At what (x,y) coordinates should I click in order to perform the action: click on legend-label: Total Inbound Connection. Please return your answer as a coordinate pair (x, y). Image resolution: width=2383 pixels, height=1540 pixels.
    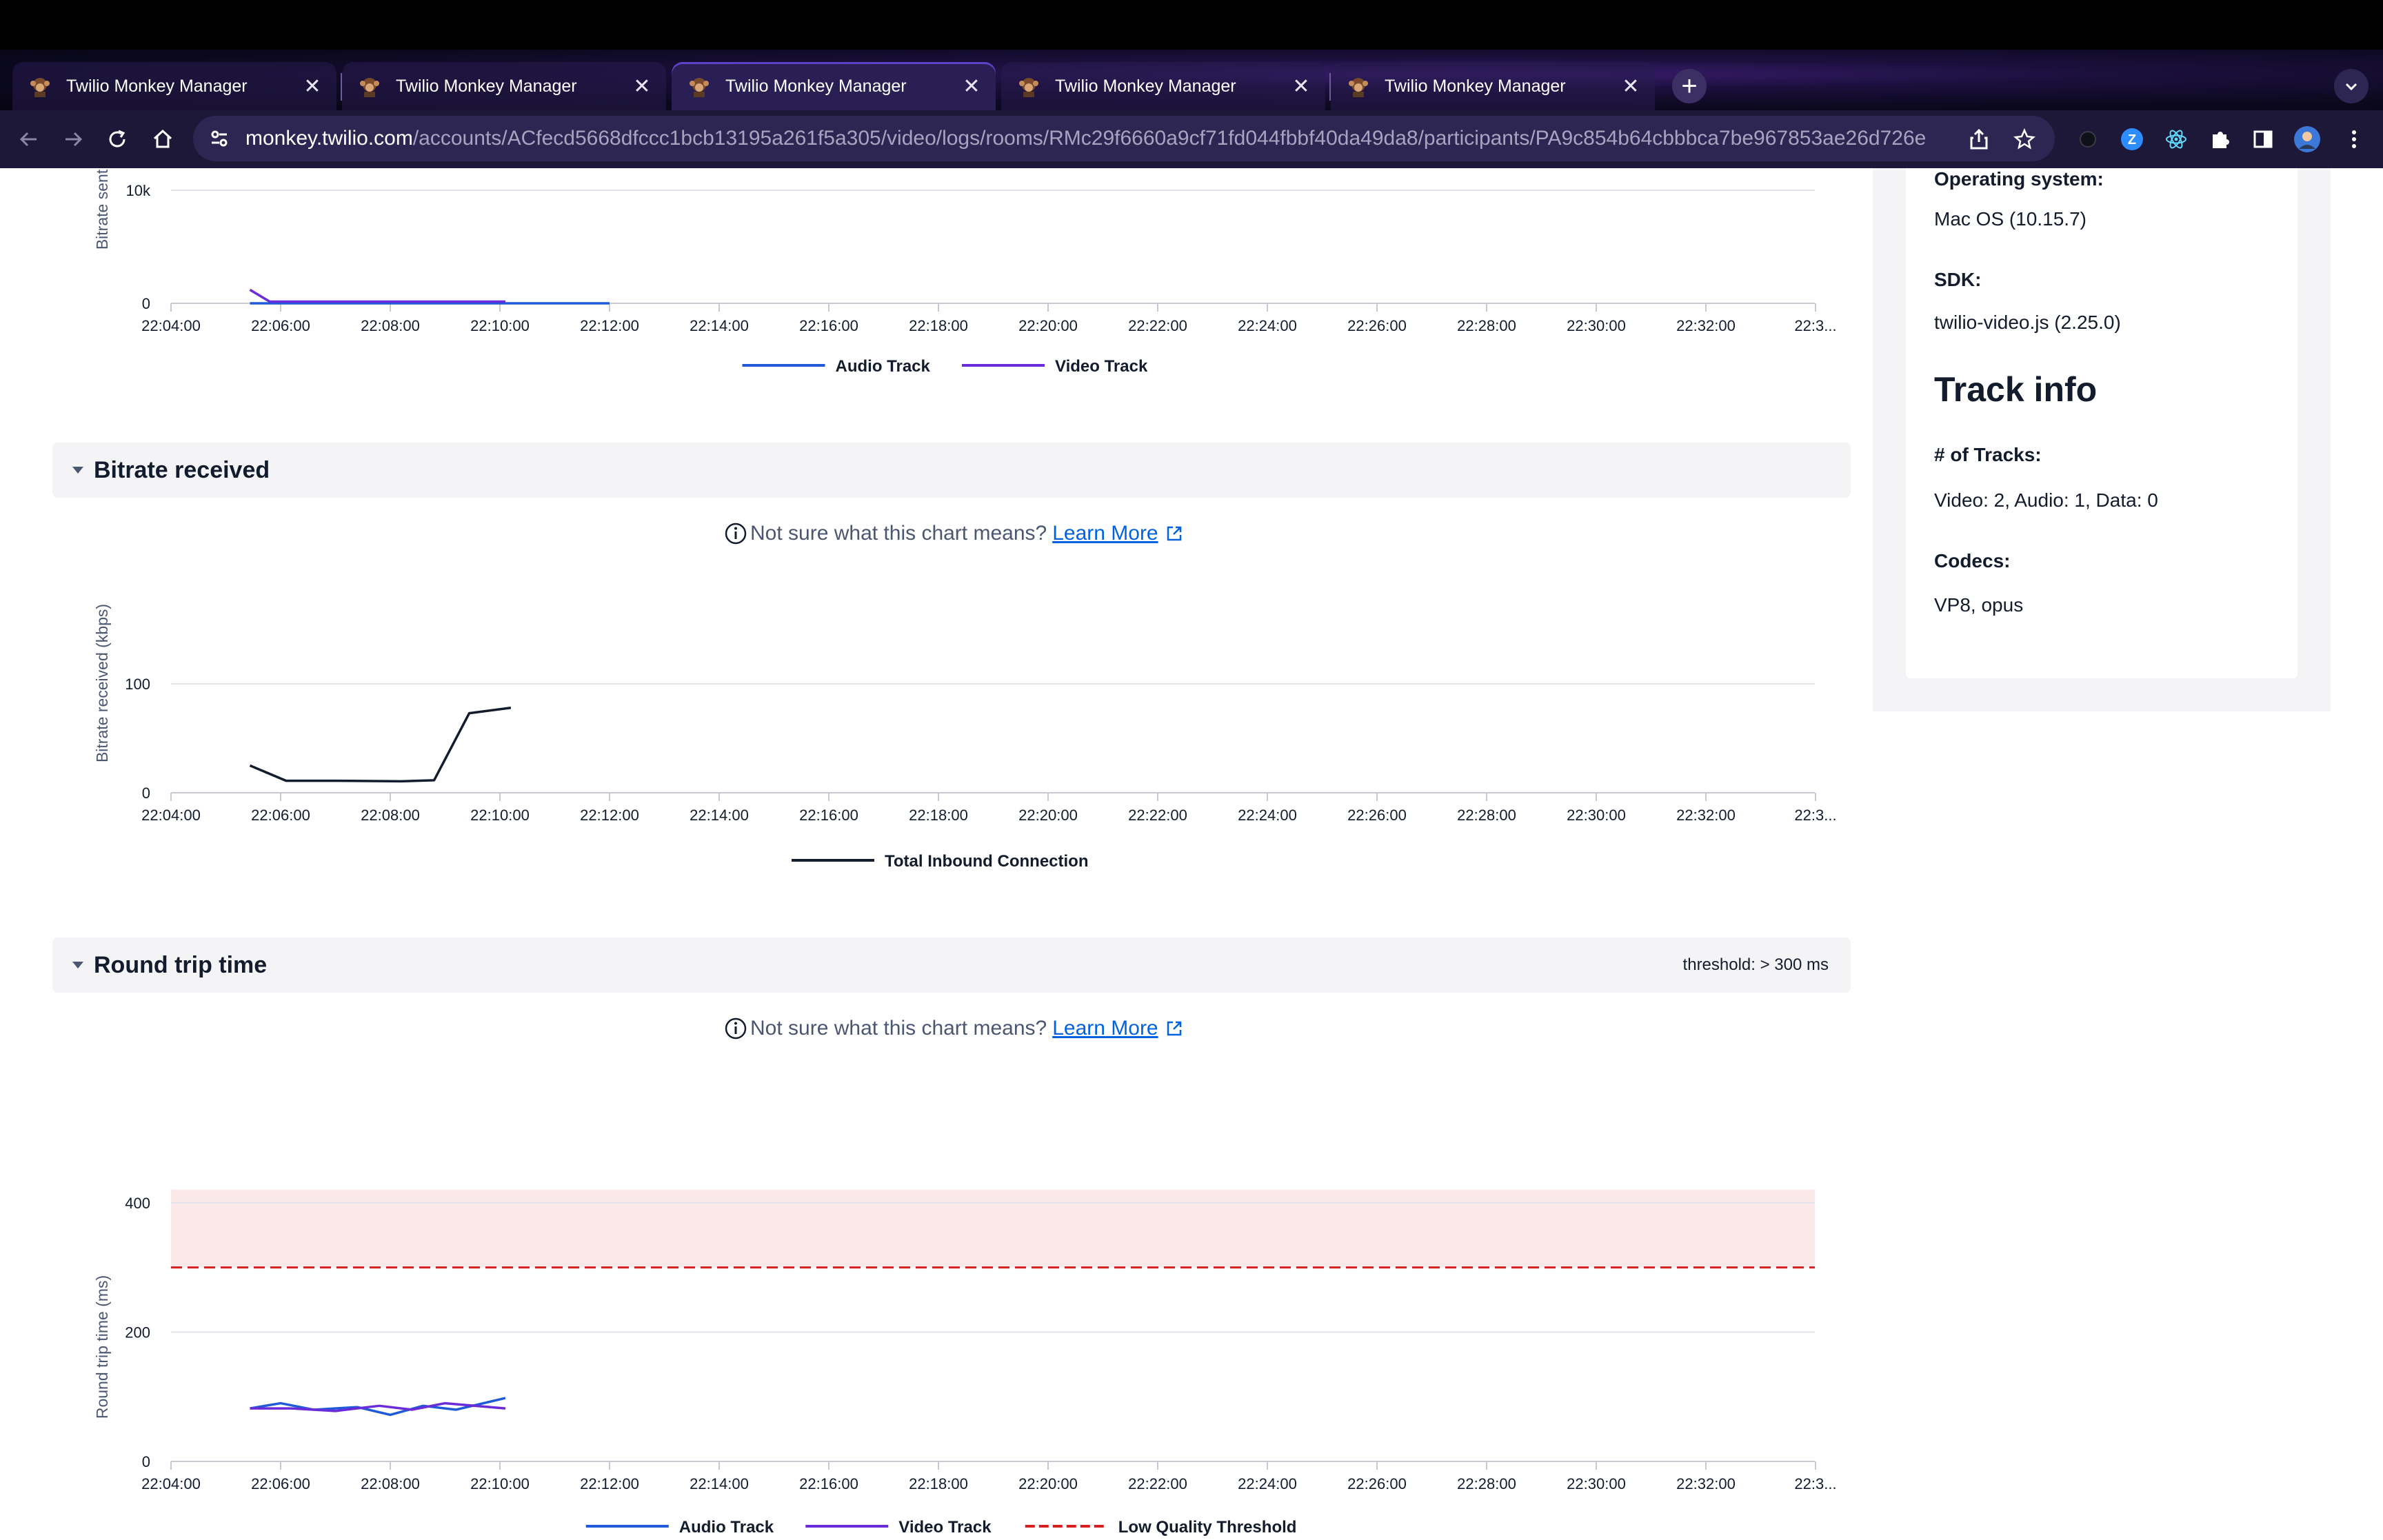
    Looking at the image, I should click on (987, 862).